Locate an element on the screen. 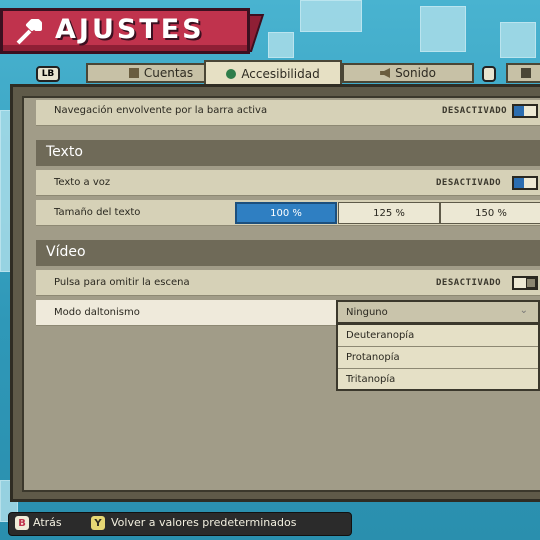 The image size is (540, 540). reset-defaults-hint: Volver a valores predeterminados is located at coordinates (203, 522).